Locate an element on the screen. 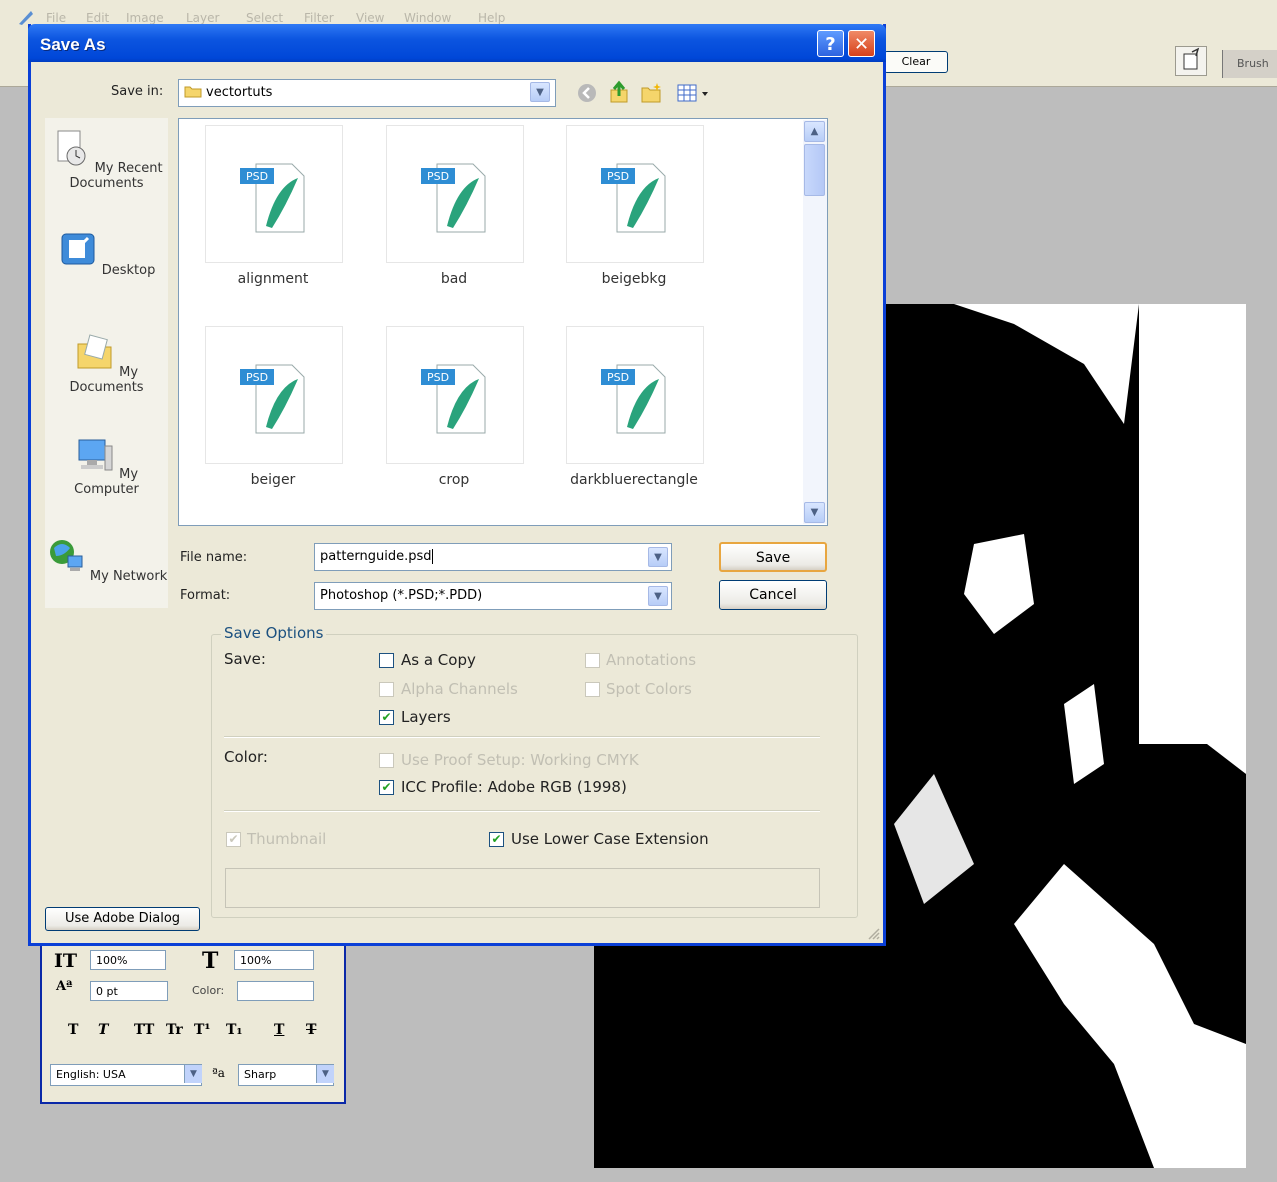  file-name-label: alignment is located at coordinates (273, 279).